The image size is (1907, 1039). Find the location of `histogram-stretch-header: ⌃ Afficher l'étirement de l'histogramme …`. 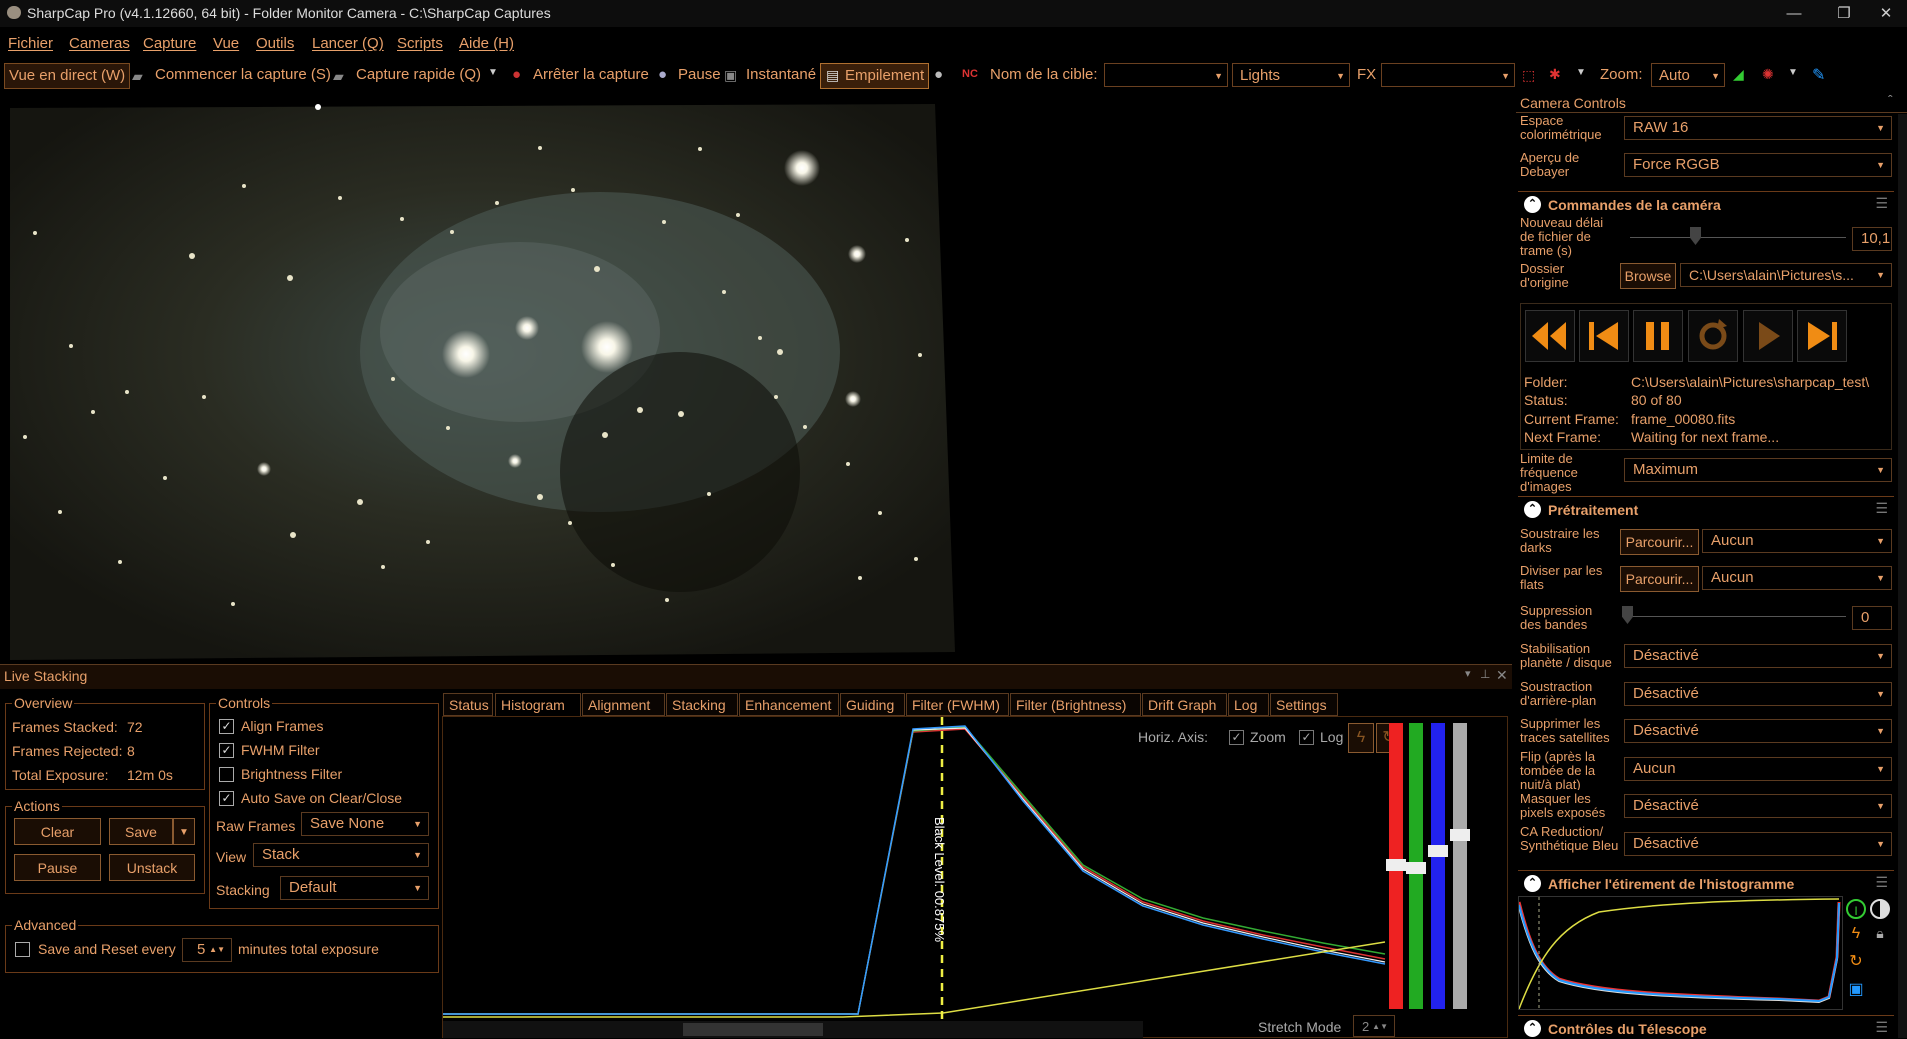

histogram-stretch-header: ⌃ Afficher l'étirement de l'histogramme … is located at coordinates (1706, 883).